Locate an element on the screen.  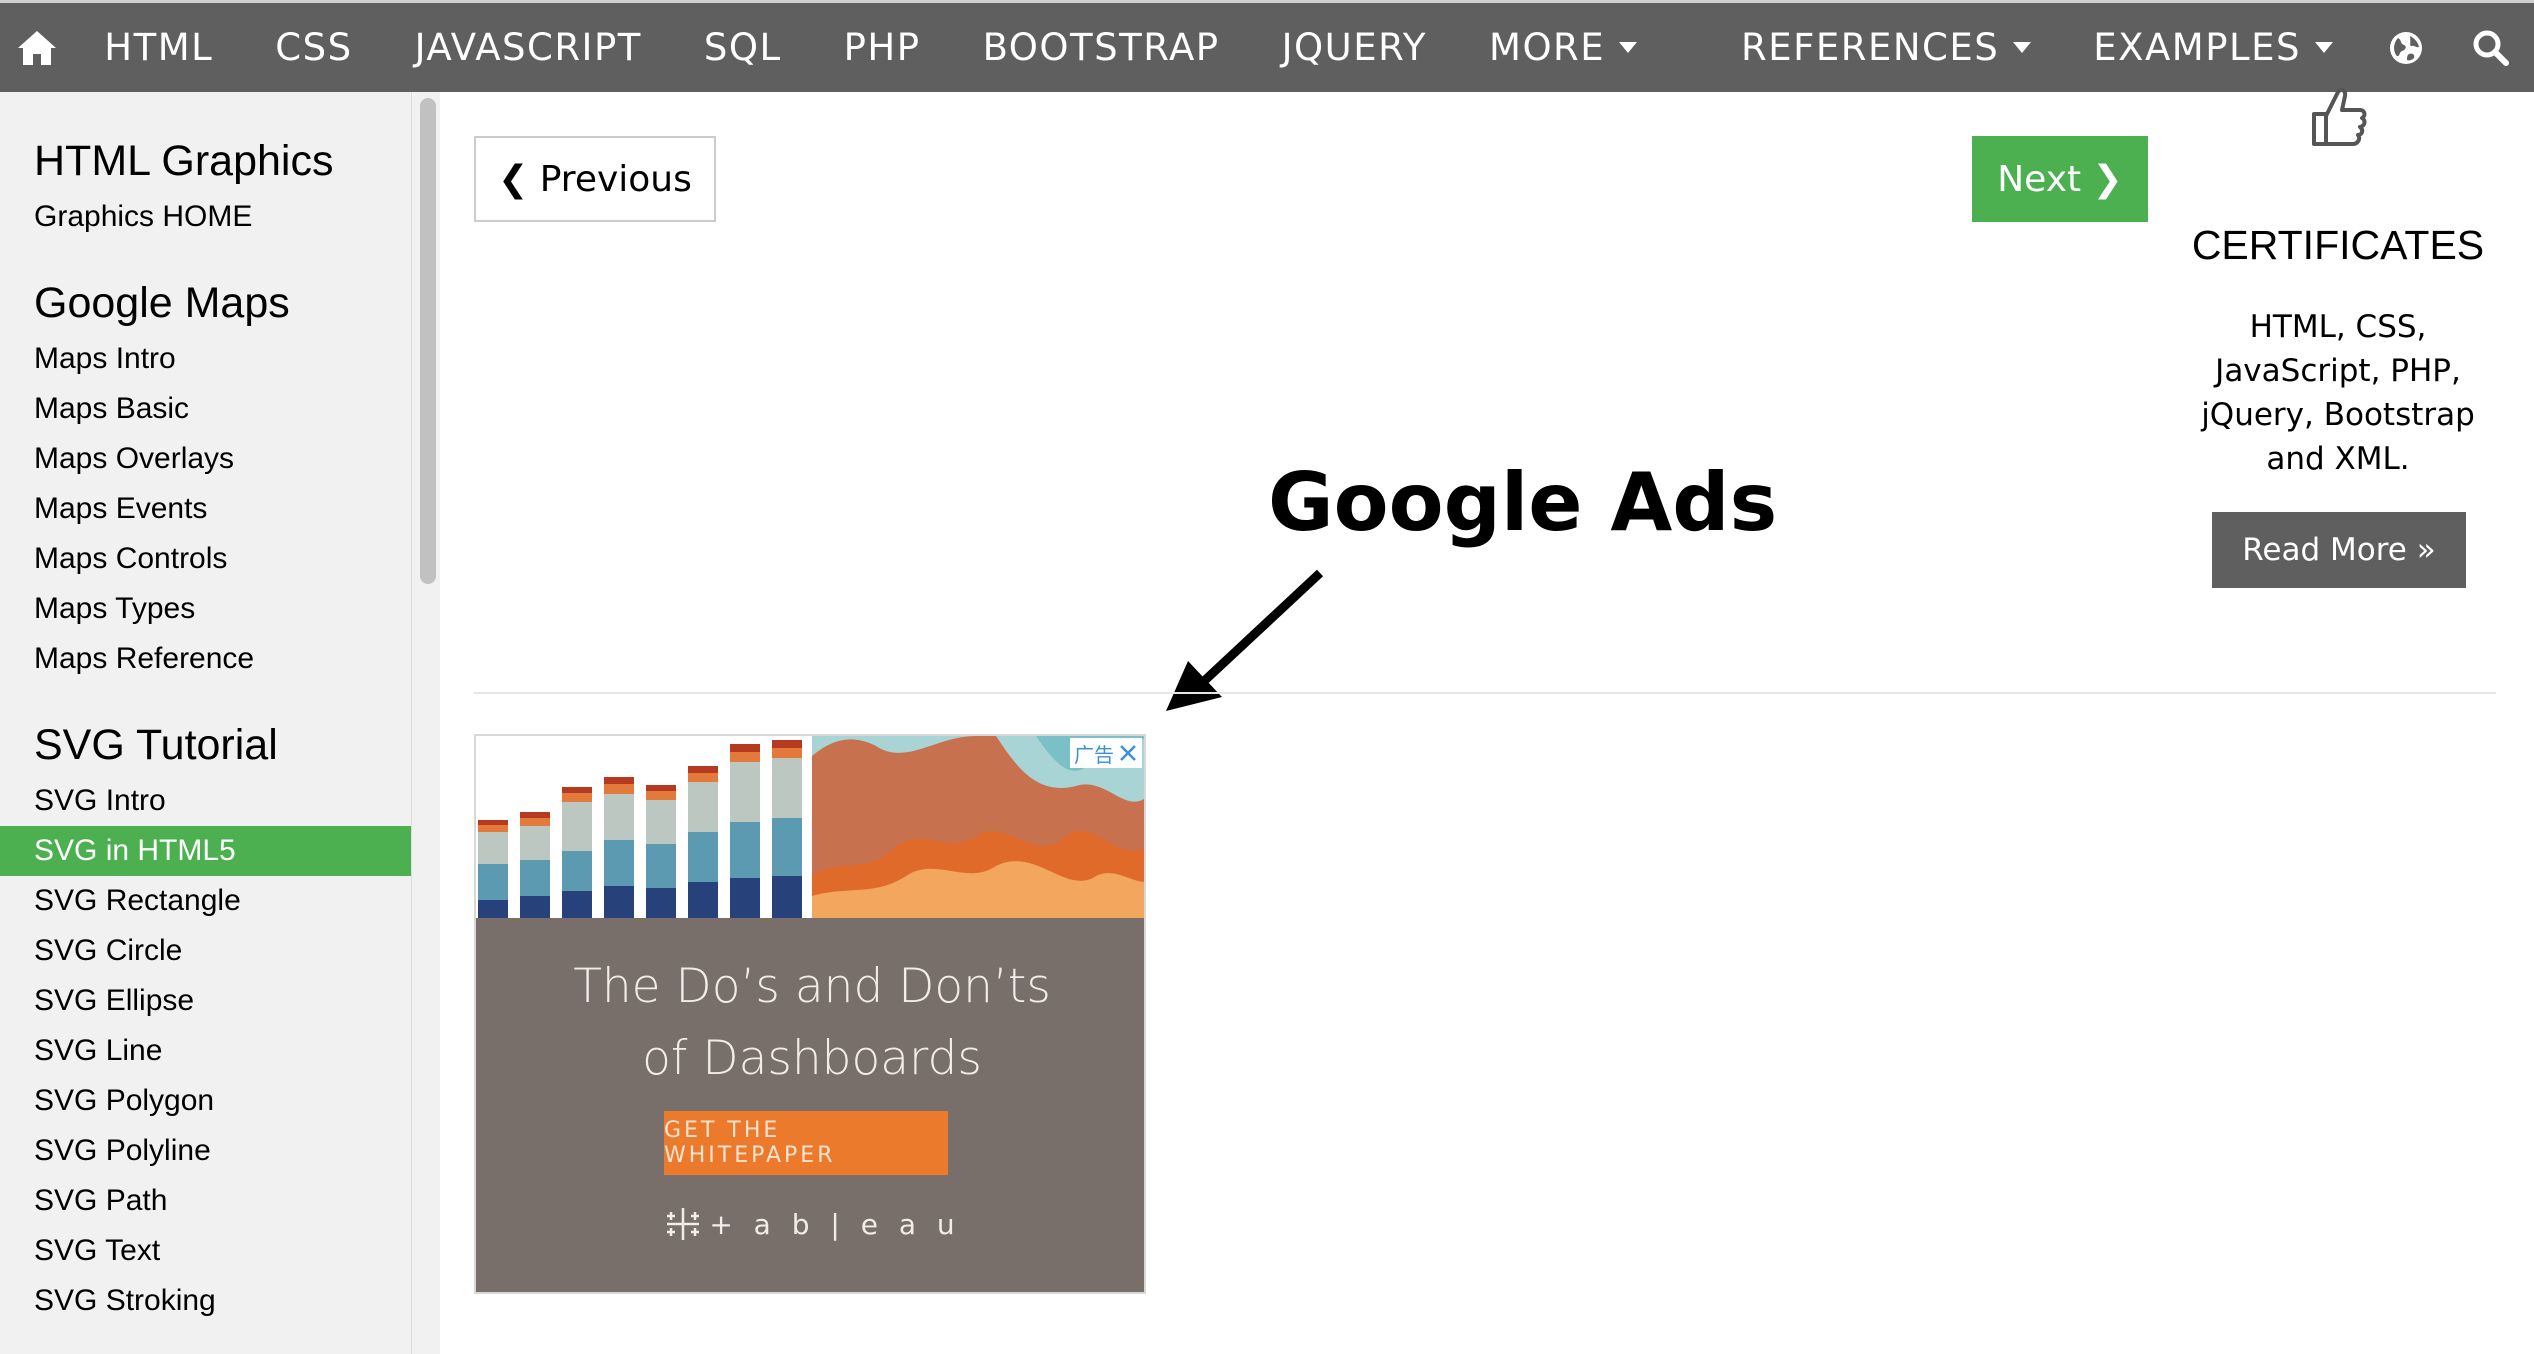
sidebar-item-maps-basic: Maps Basic is located at coordinates (205, 409).